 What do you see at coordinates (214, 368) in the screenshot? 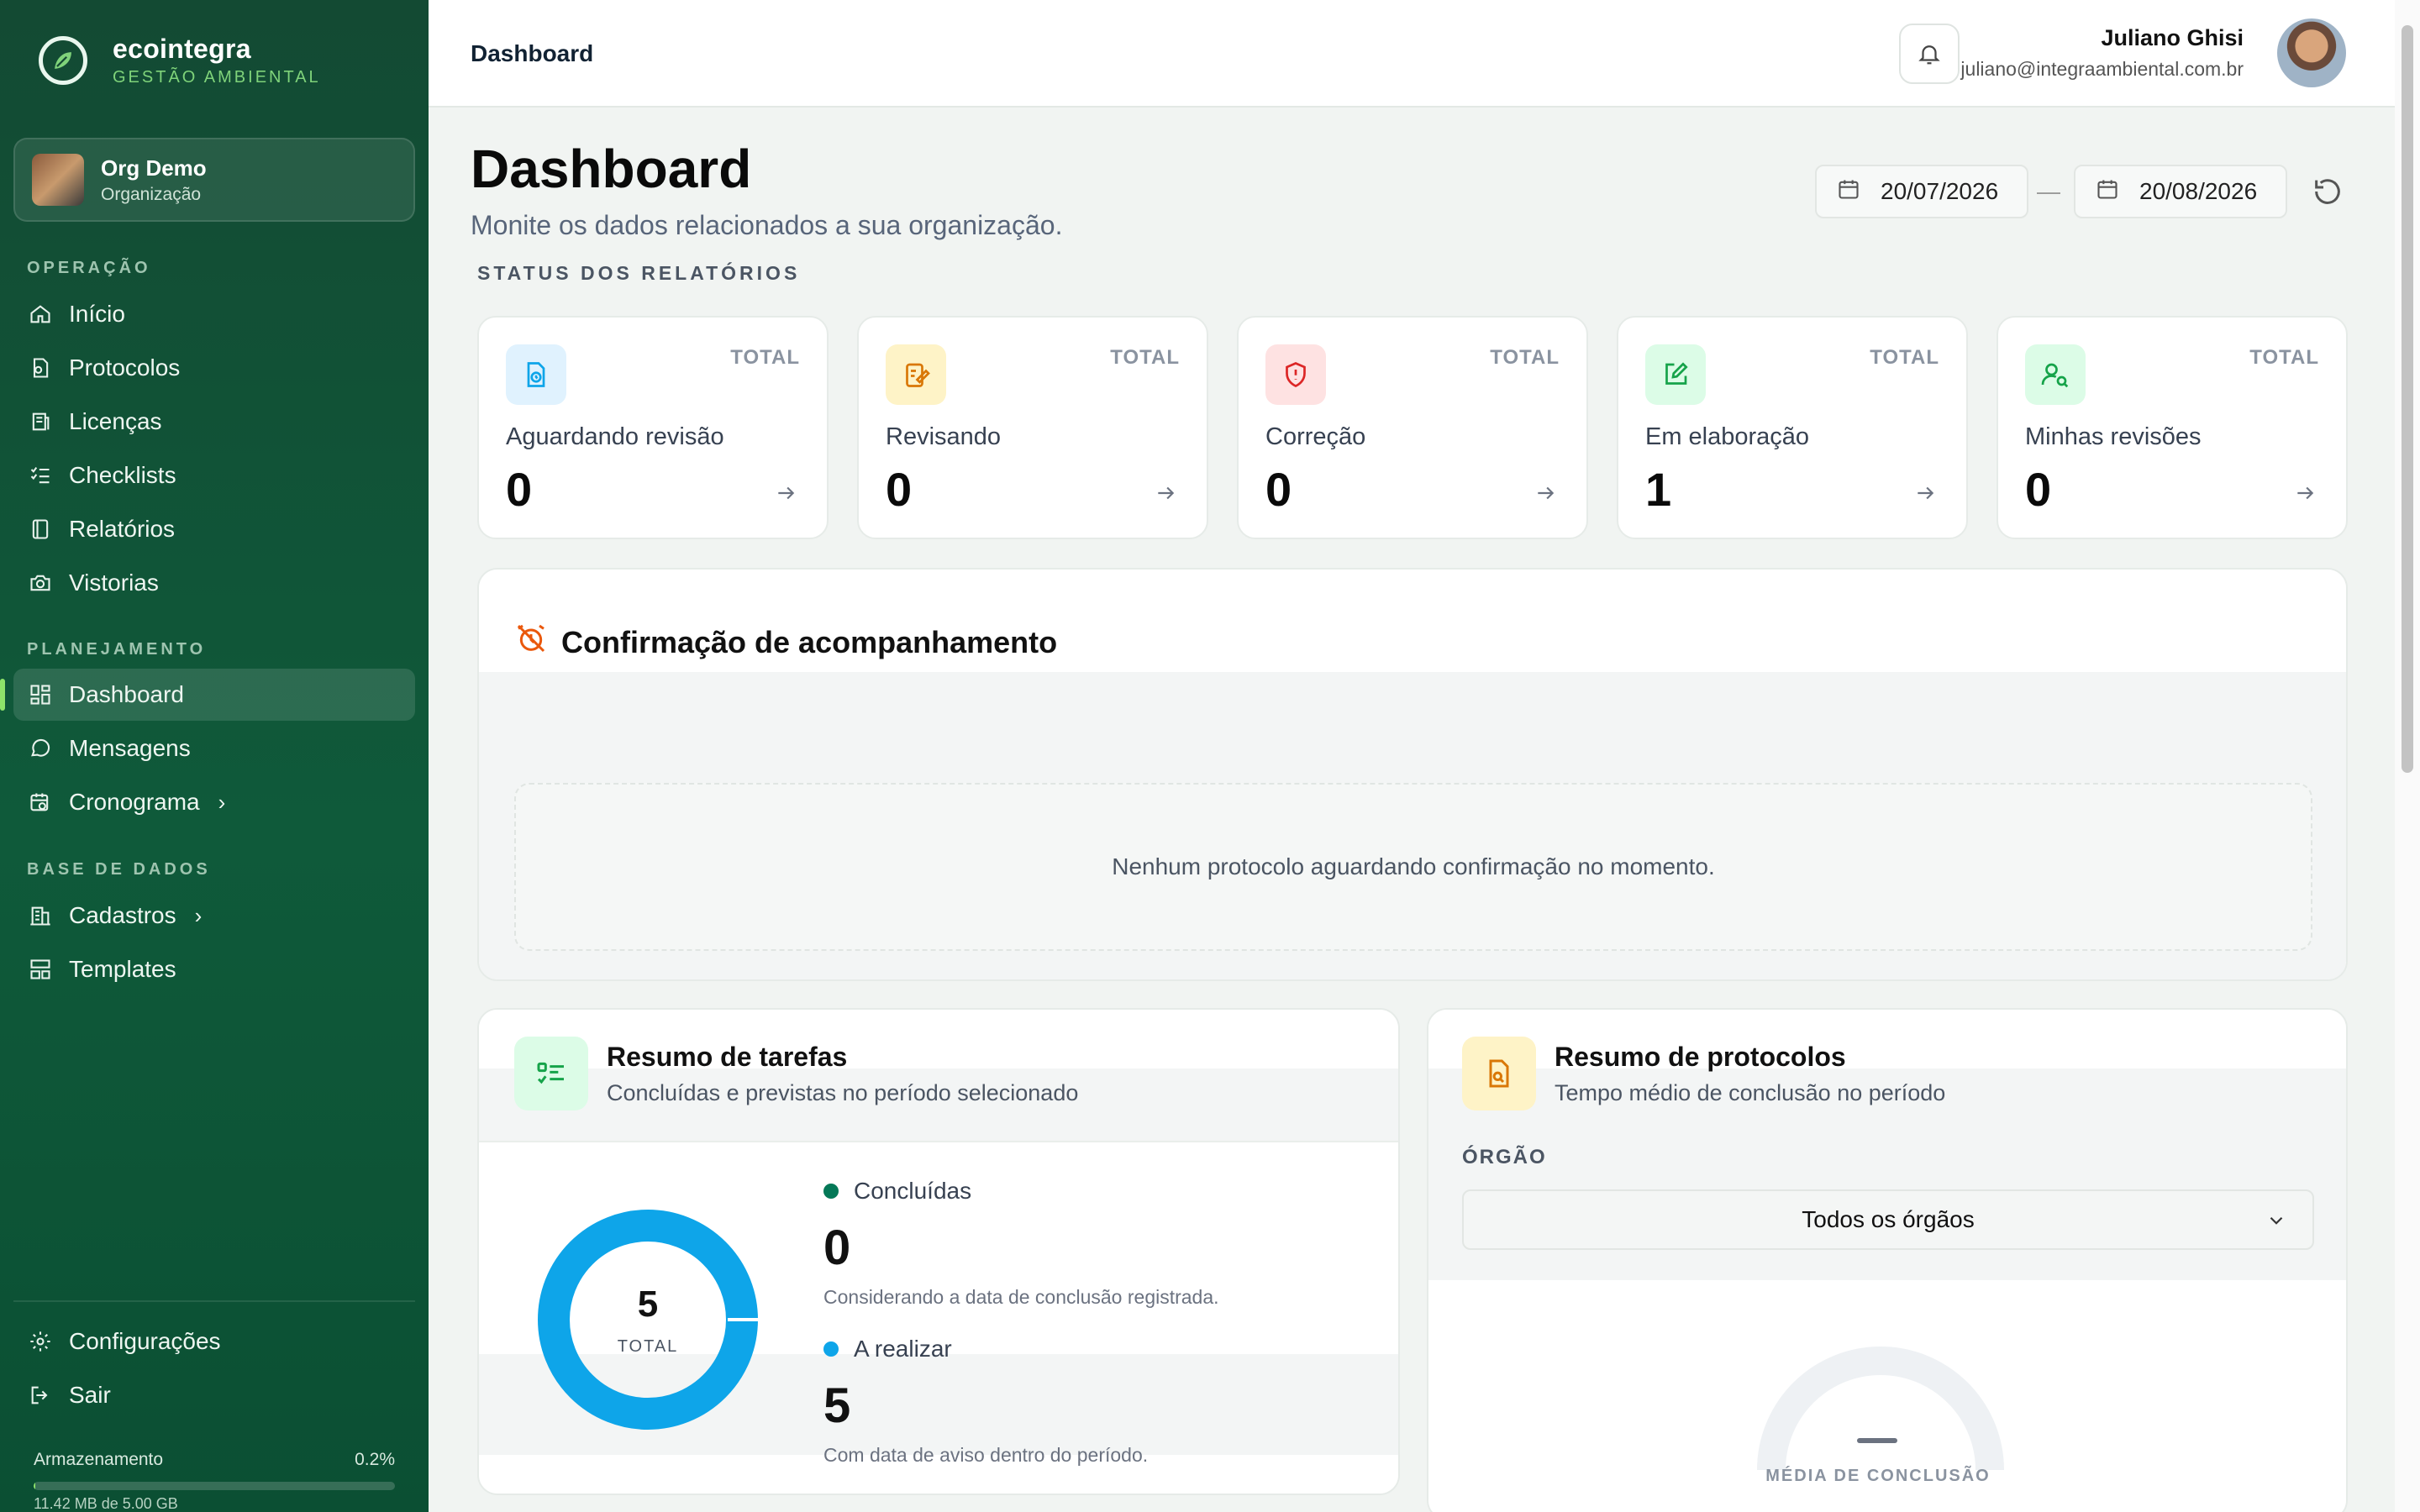
I see `sidebar-item-protocolos: Protocolos` at bounding box center [214, 368].